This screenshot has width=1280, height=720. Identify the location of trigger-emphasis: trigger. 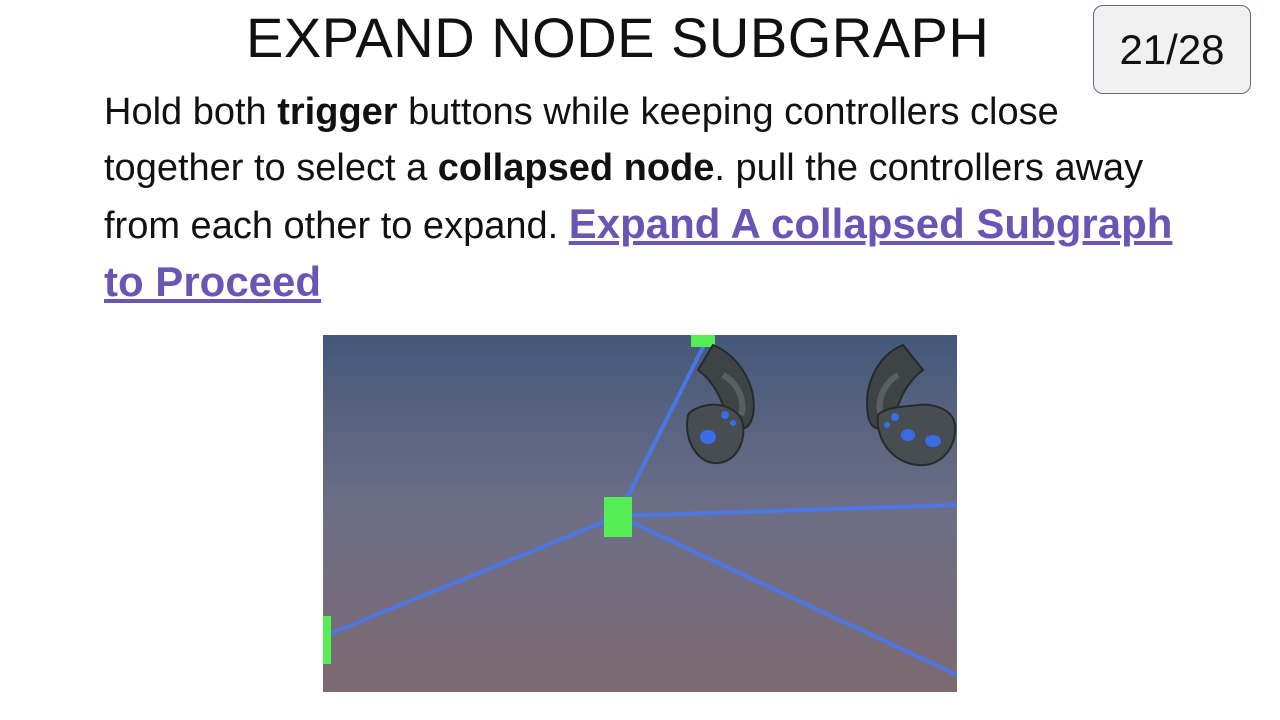
(337, 112).